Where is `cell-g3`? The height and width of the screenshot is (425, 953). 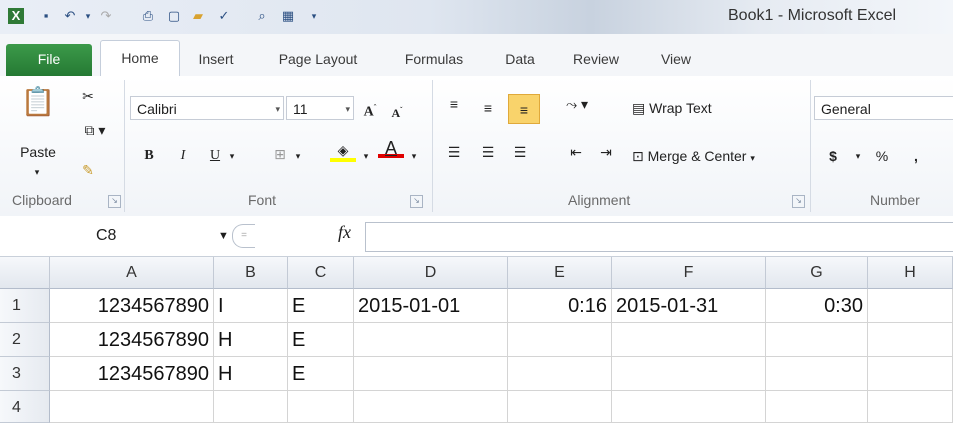
cell-g3 is located at coordinates (817, 374).